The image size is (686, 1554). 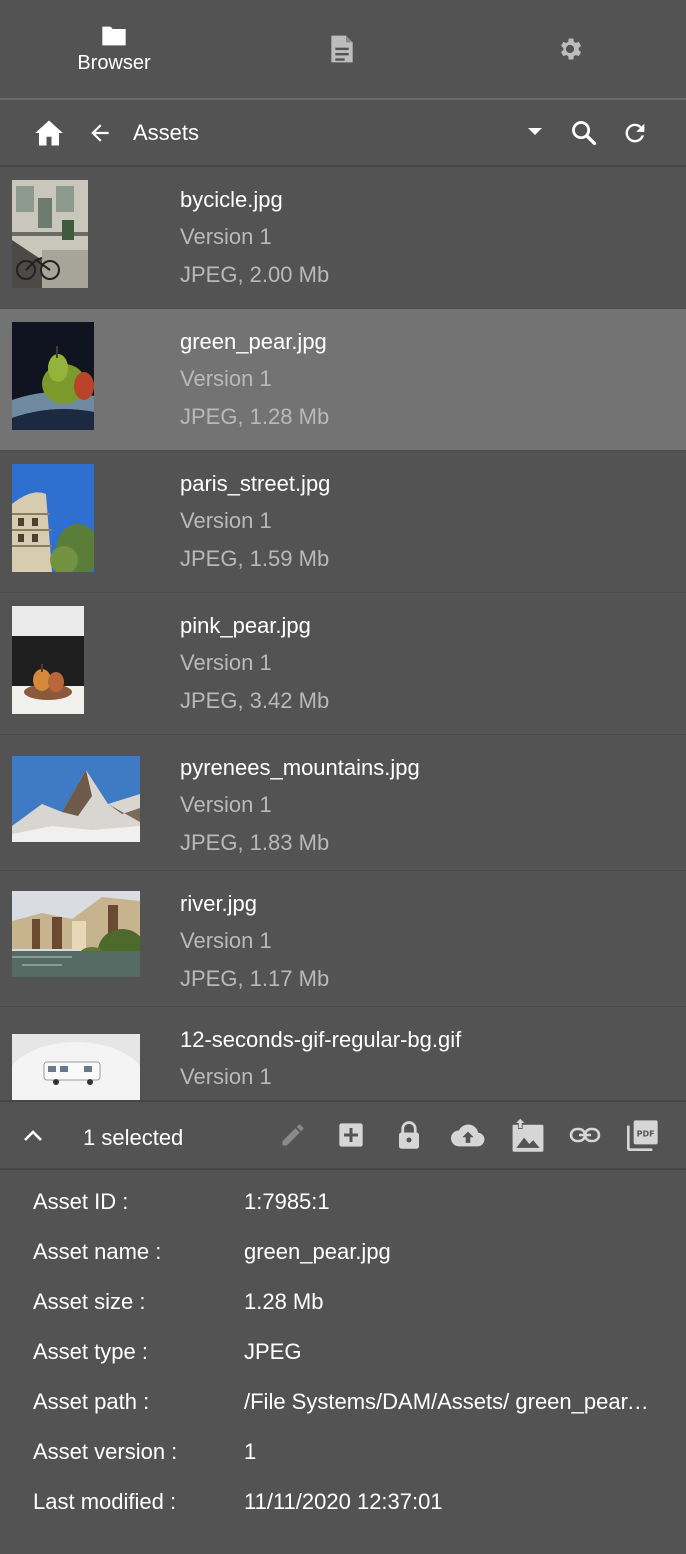 I want to click on add-button, so click(x=351, y=1135).